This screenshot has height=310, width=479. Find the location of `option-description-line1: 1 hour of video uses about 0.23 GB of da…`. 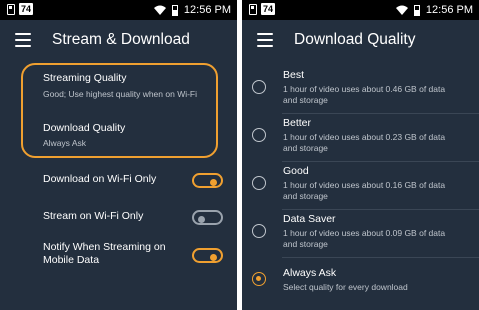

option-description-line1: 1 hour of video uses about 0.23 GB of da… is located at coordinates (364, 137).